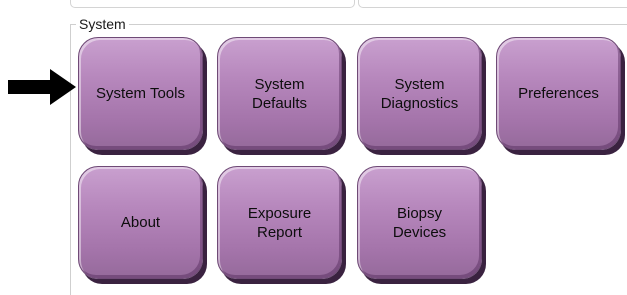 The height and width of the screenshot is (295, 627). Describe the element at coordinates (42, 87) in the screenshot. I see `arrow-right-icon` at that location.